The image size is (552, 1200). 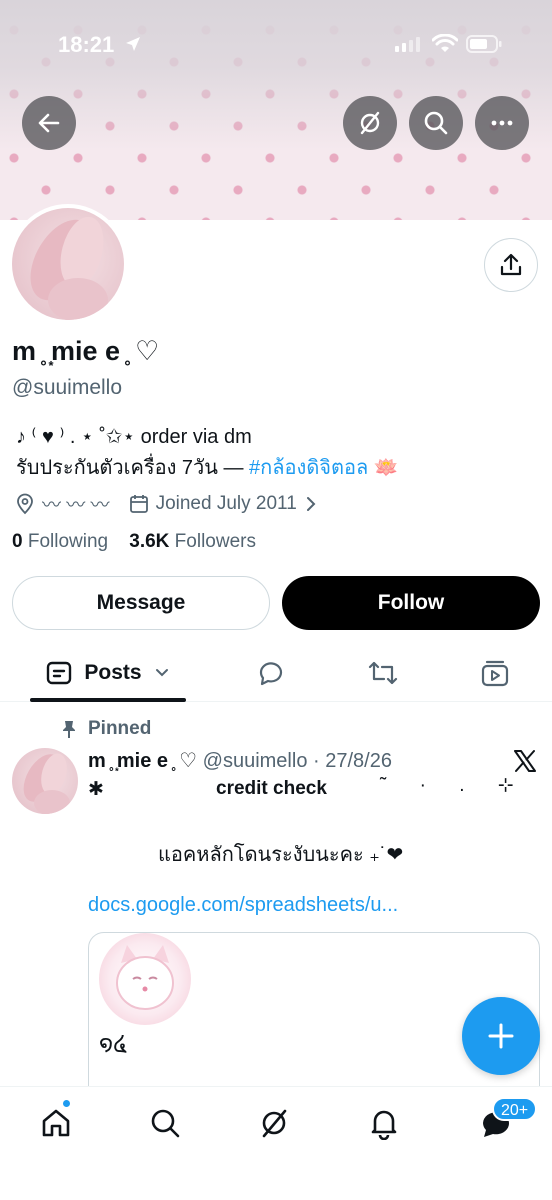 What do you see at coordinates (69, 729) in the screenshot?
I see `pin-icon` at bounding box center [69, 729].